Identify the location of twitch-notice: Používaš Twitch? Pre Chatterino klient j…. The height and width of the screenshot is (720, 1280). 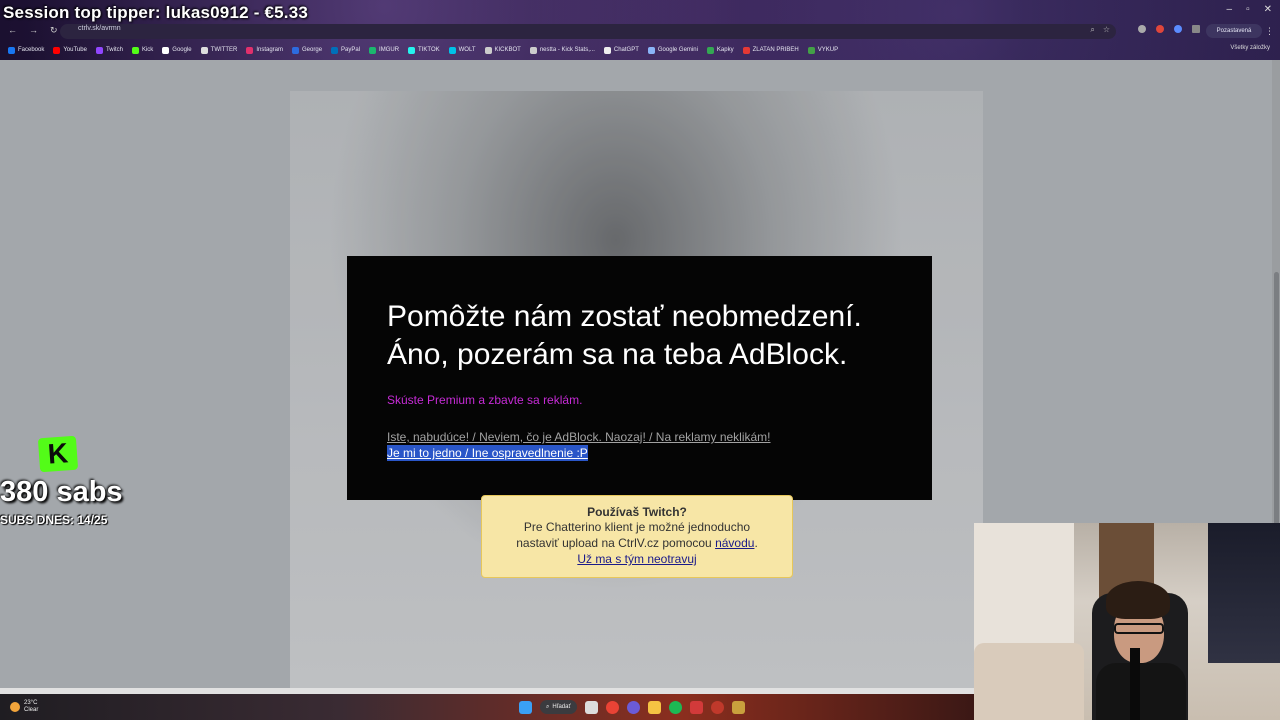
(637, 536).